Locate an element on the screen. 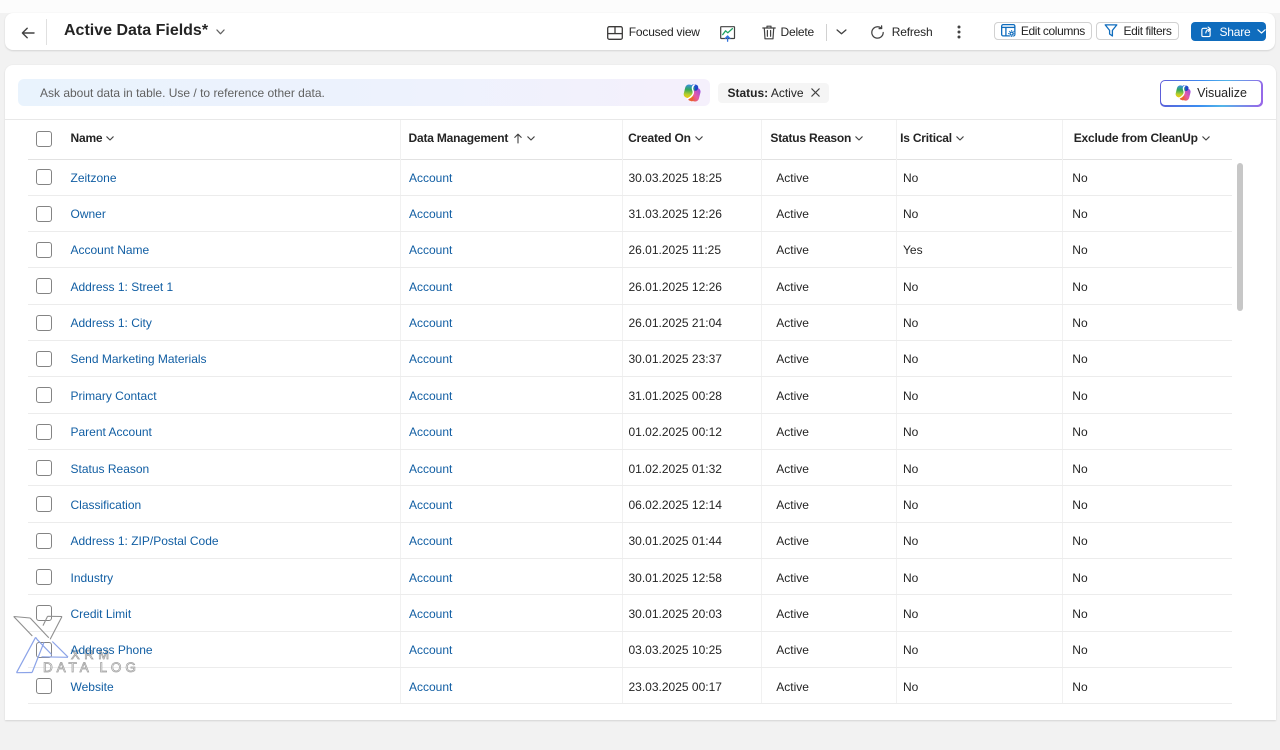 The height and width of the screenshot is (750, 1280). svg-text: DATA LOG is located at coordinates (91, 667).